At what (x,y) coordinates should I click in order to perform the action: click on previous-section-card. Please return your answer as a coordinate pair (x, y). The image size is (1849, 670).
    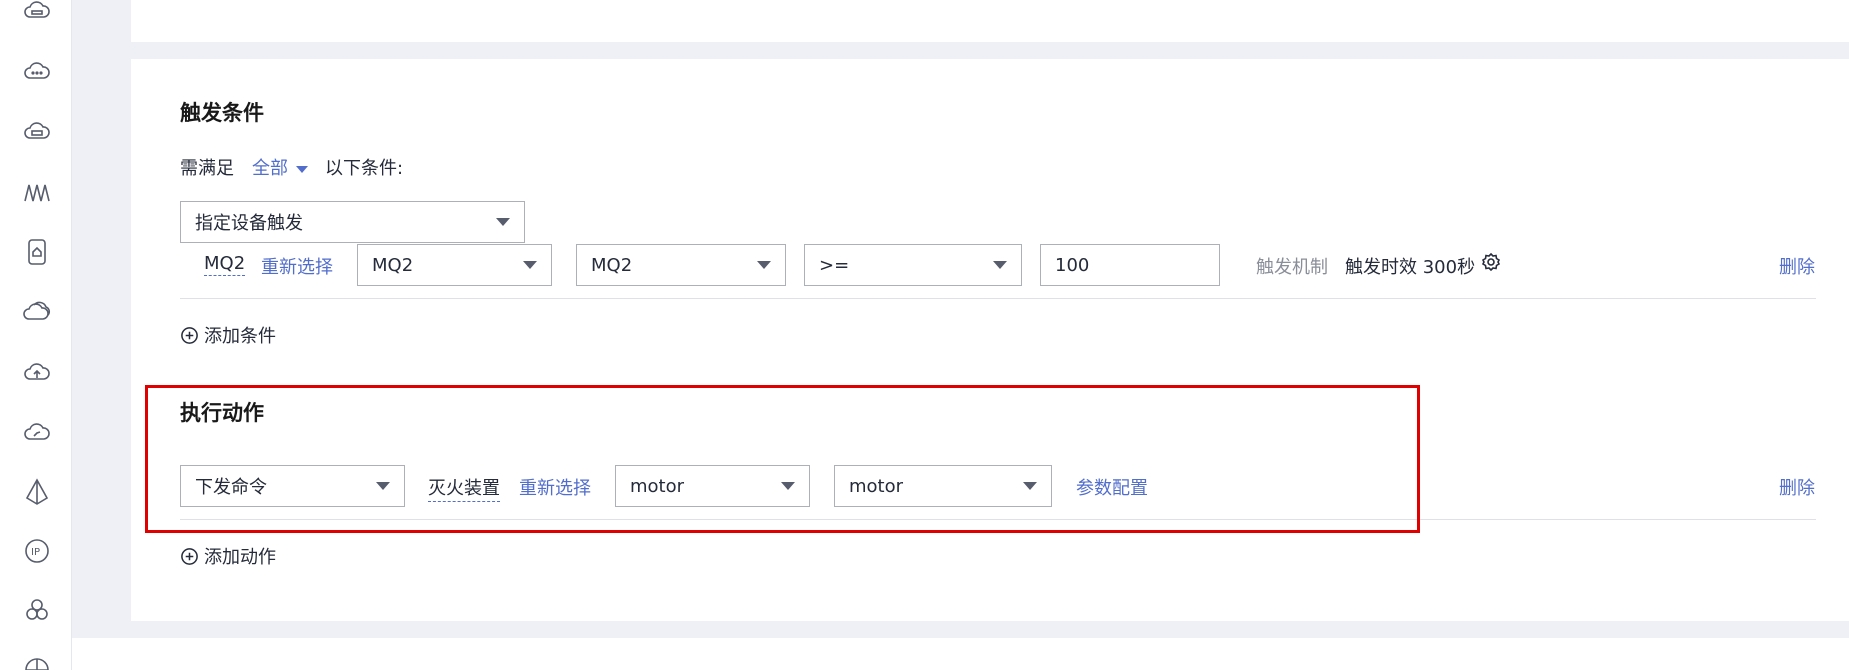
    Looking at the image, I should click on (990, 21).